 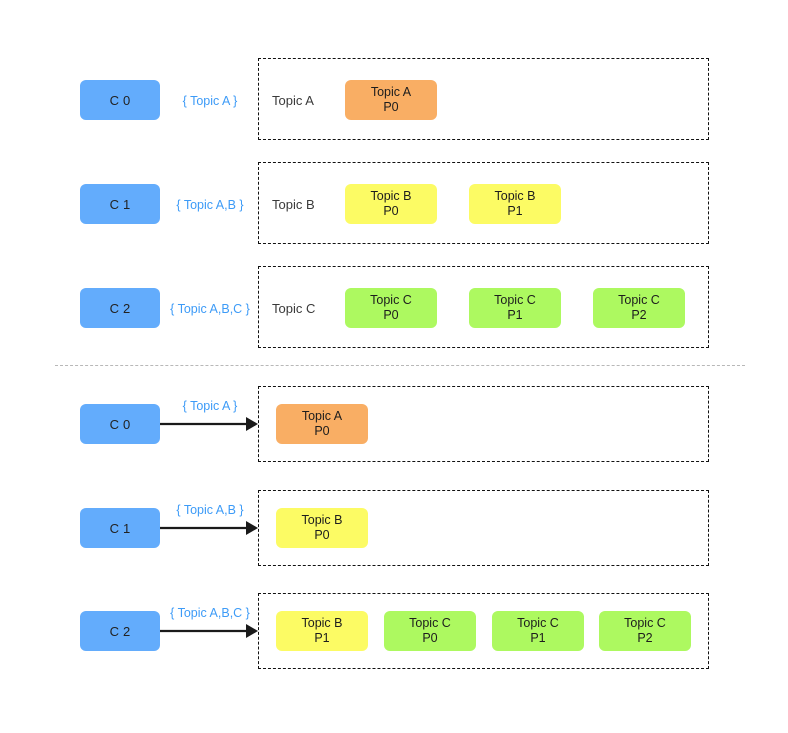 I want to click on topic-container-a-top, so click(x=483, y=99).